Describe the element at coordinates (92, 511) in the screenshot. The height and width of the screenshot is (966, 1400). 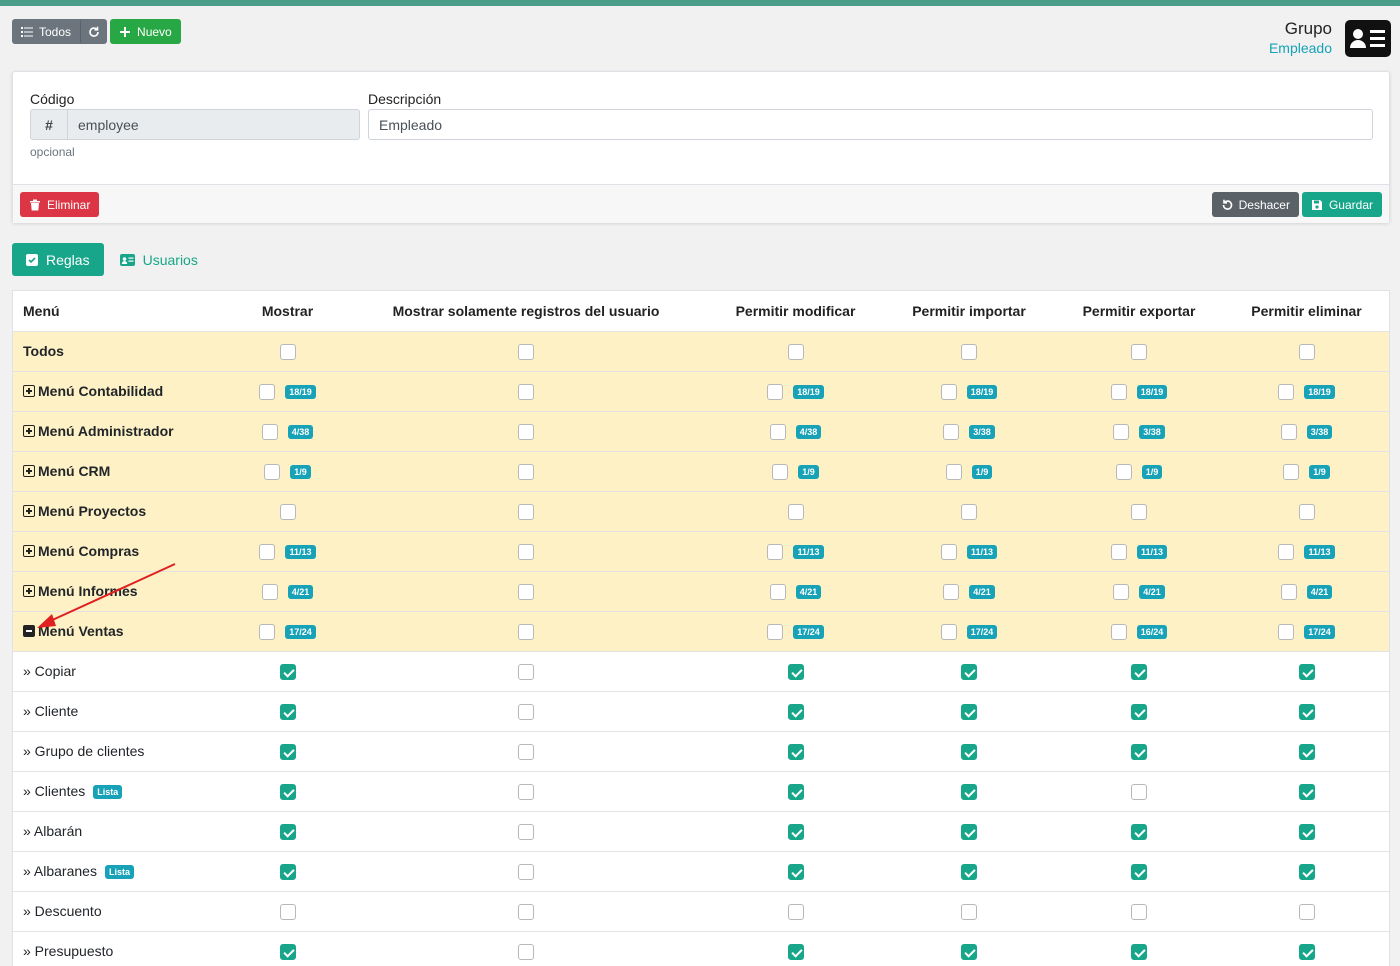
I see `row-label: Menú Proyectos` at that location.